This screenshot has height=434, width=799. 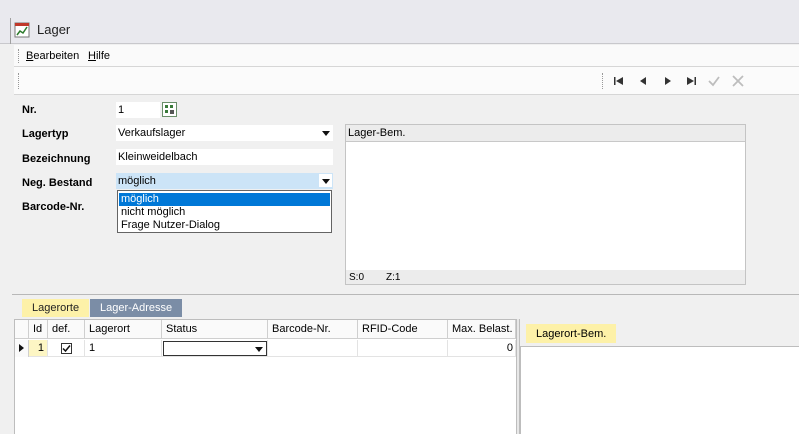 What do you see at coordinates (22, 348) in the screenshot?
I see `row-indicator-icon` at bounding box center [22, 348].